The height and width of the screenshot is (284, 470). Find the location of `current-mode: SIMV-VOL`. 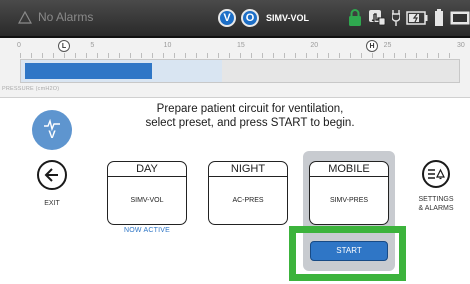

current-mode: SIMV-VOL is located at coordinates (288, 18).